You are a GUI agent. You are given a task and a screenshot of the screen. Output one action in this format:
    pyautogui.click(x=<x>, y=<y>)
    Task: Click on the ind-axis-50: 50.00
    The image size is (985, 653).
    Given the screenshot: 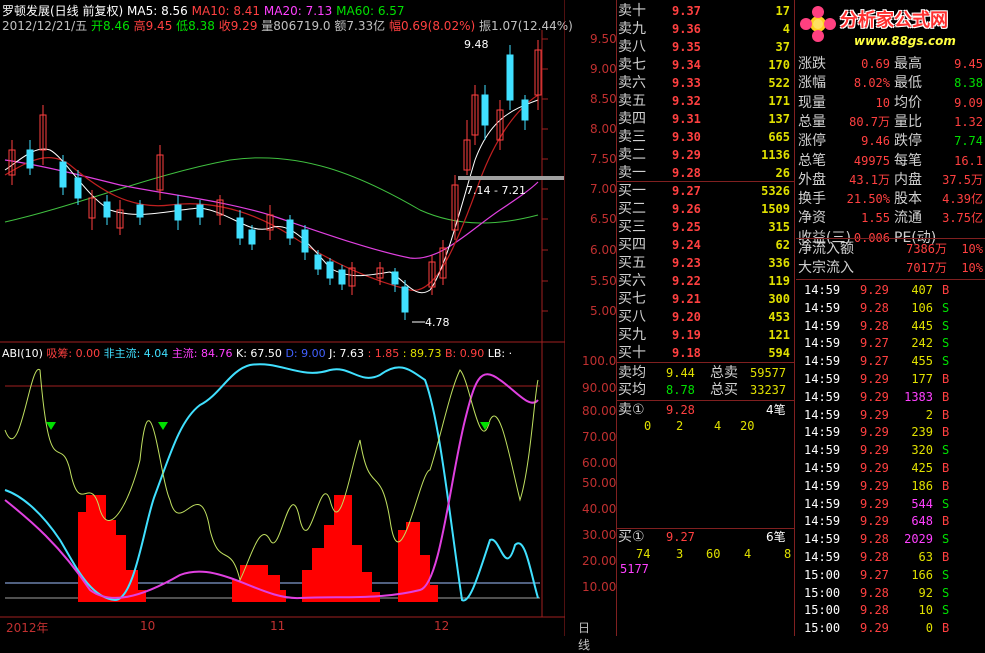 What is the action you would take?
    pyautogui.click(x=599, y=483)
    